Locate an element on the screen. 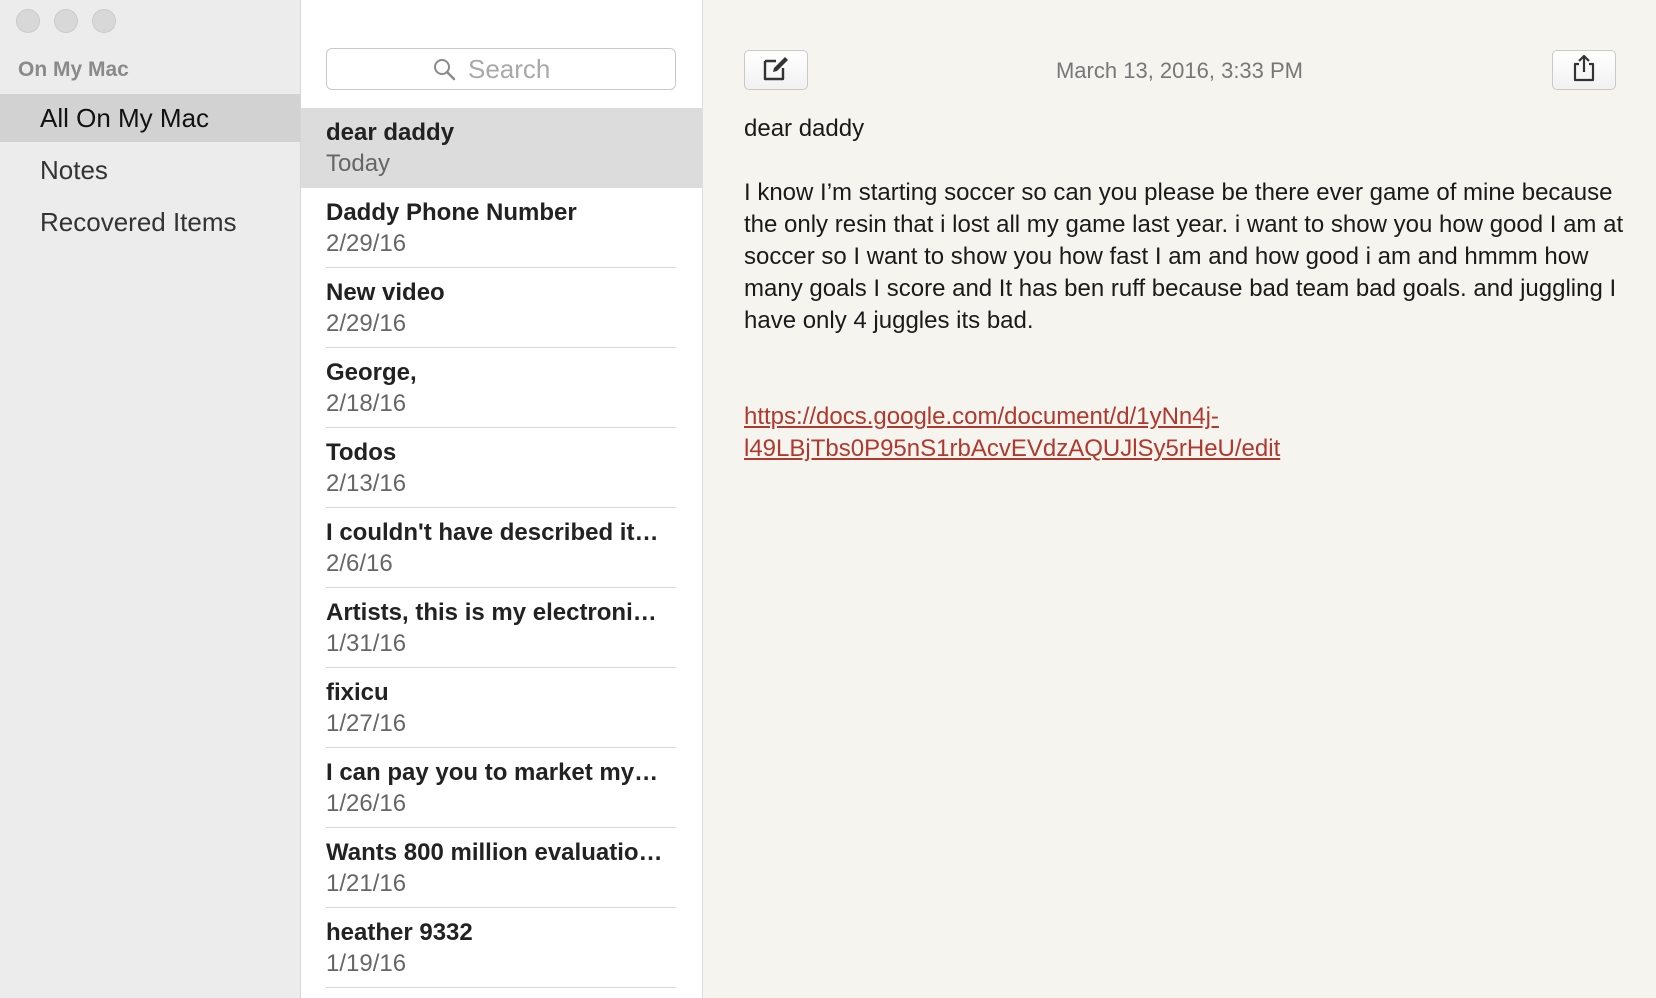 The height and width of the screenshot is (998, 1656). note-date: 1/19/16 is located at coordinates (366, 963).